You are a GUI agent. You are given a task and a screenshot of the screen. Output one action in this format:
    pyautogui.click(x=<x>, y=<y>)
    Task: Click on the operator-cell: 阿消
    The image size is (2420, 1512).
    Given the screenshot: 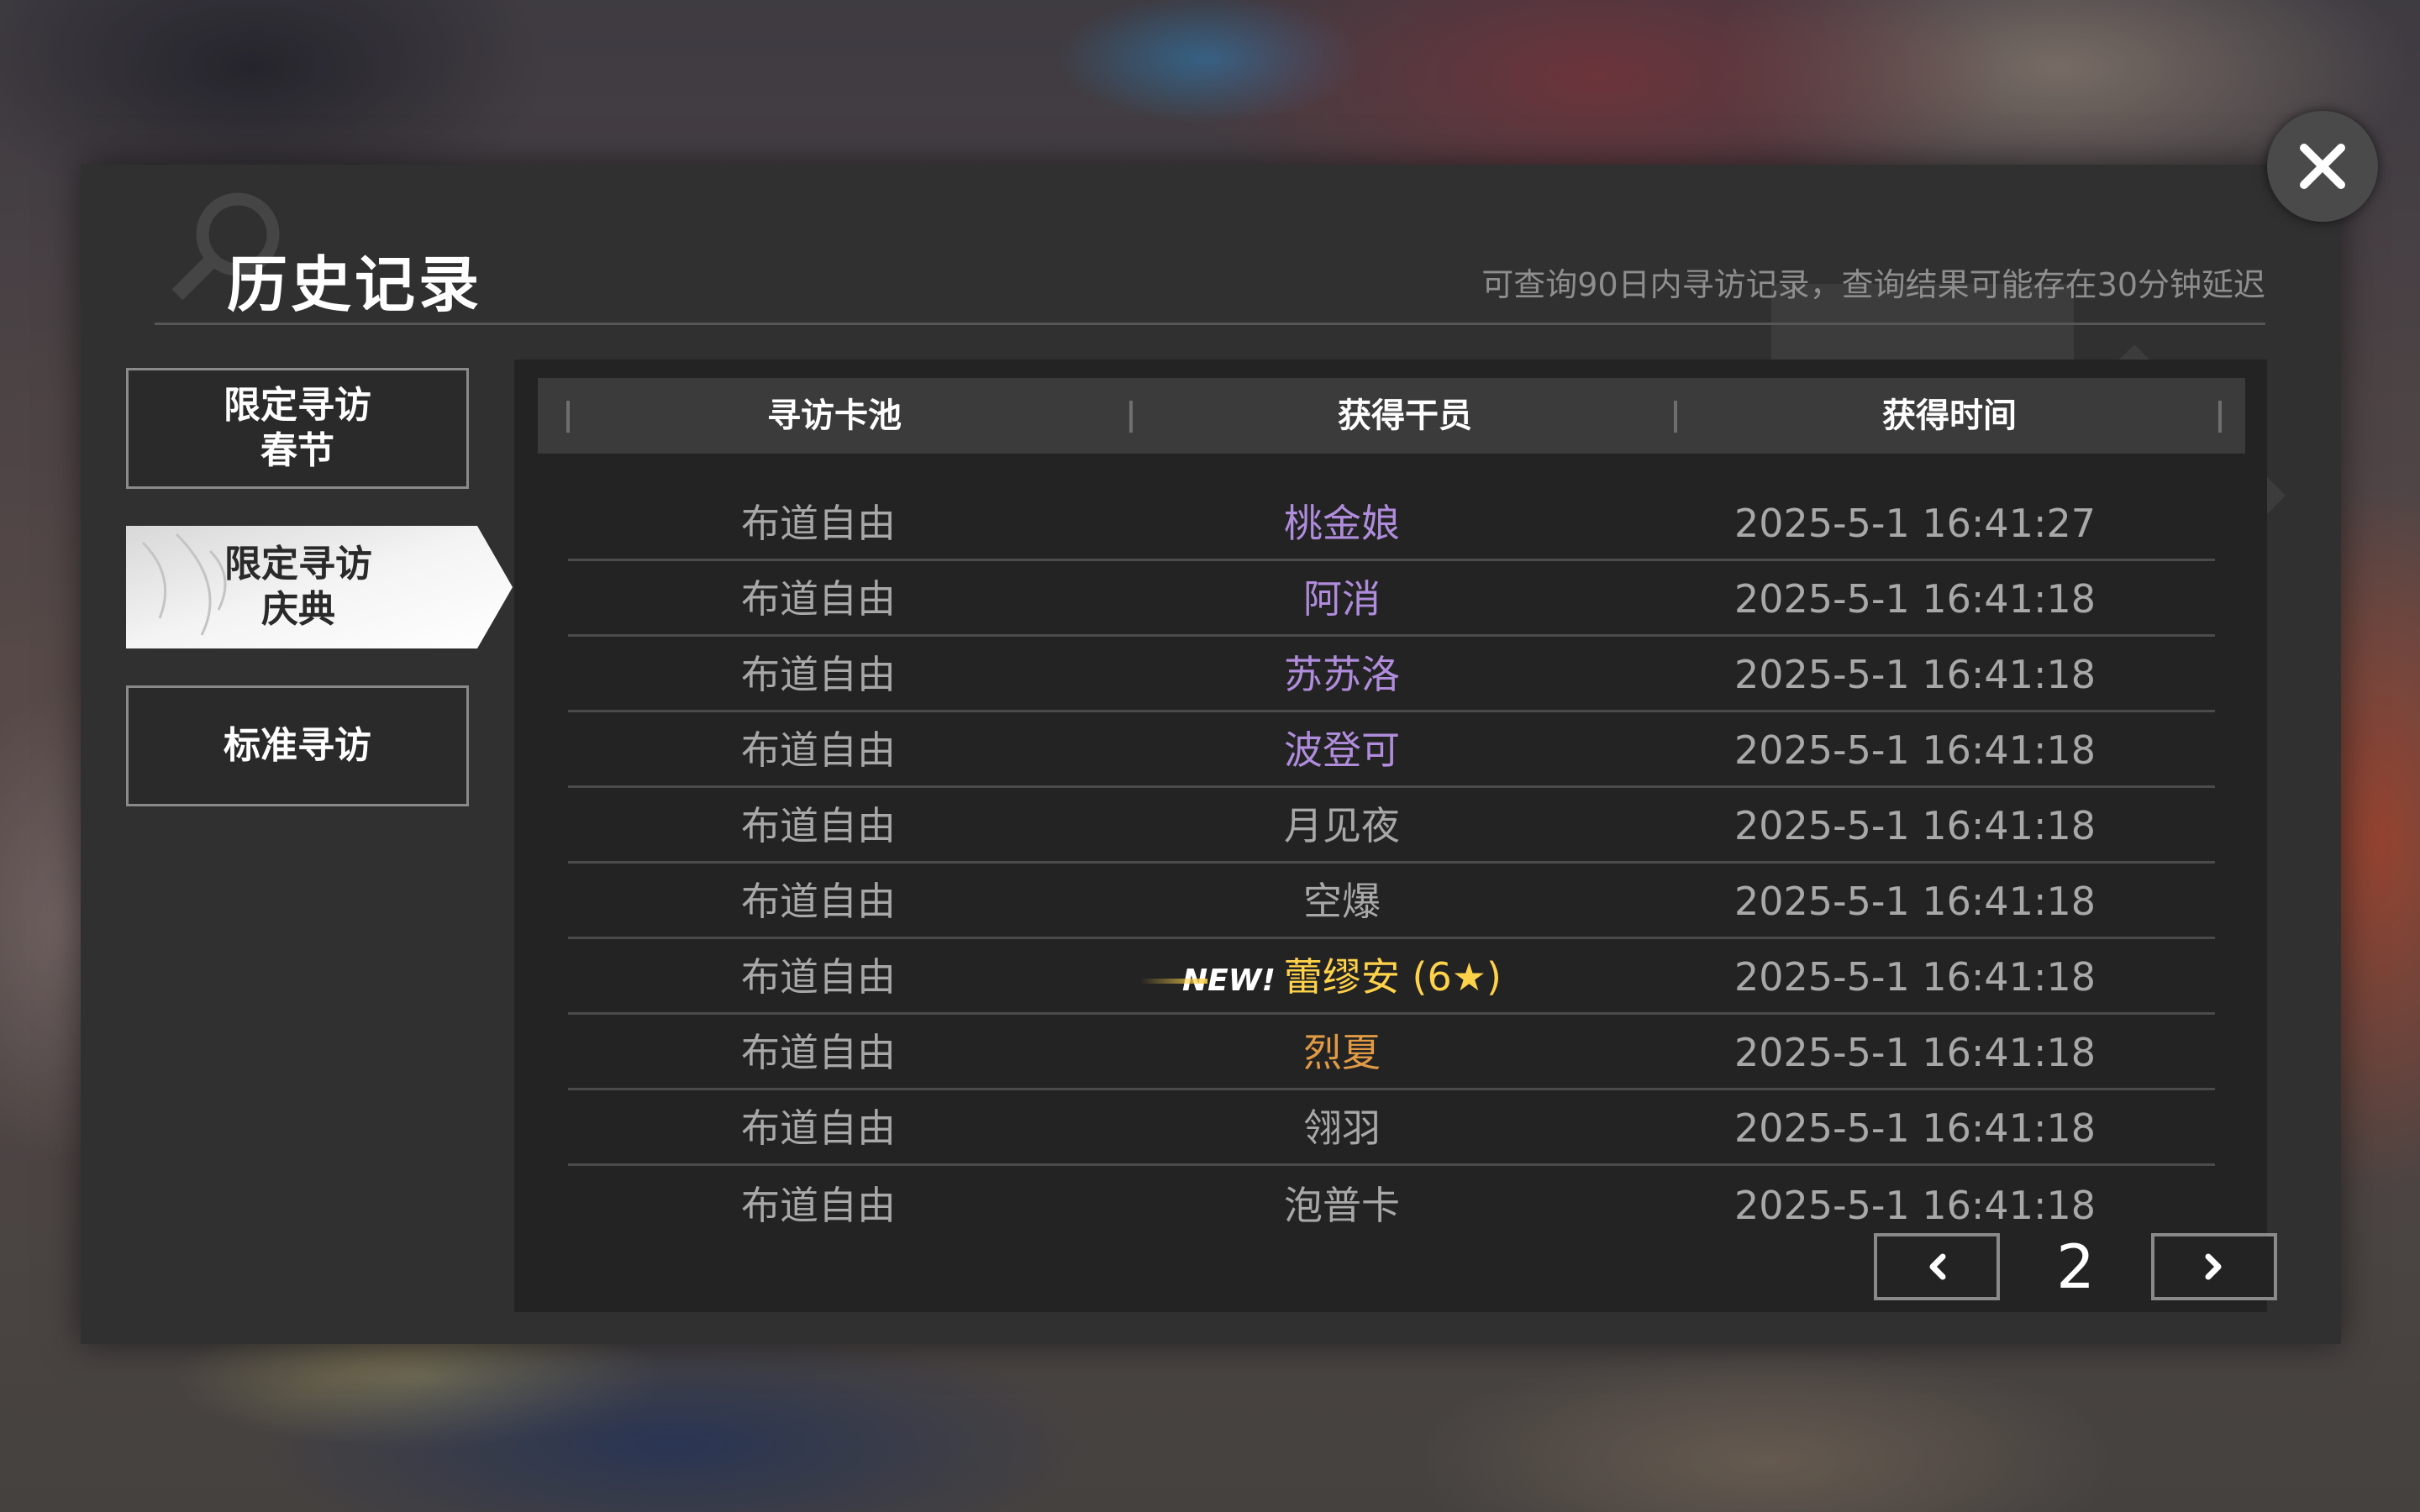 What is the action you would take?
    pyautogui.click(x=1342, y=599)
    